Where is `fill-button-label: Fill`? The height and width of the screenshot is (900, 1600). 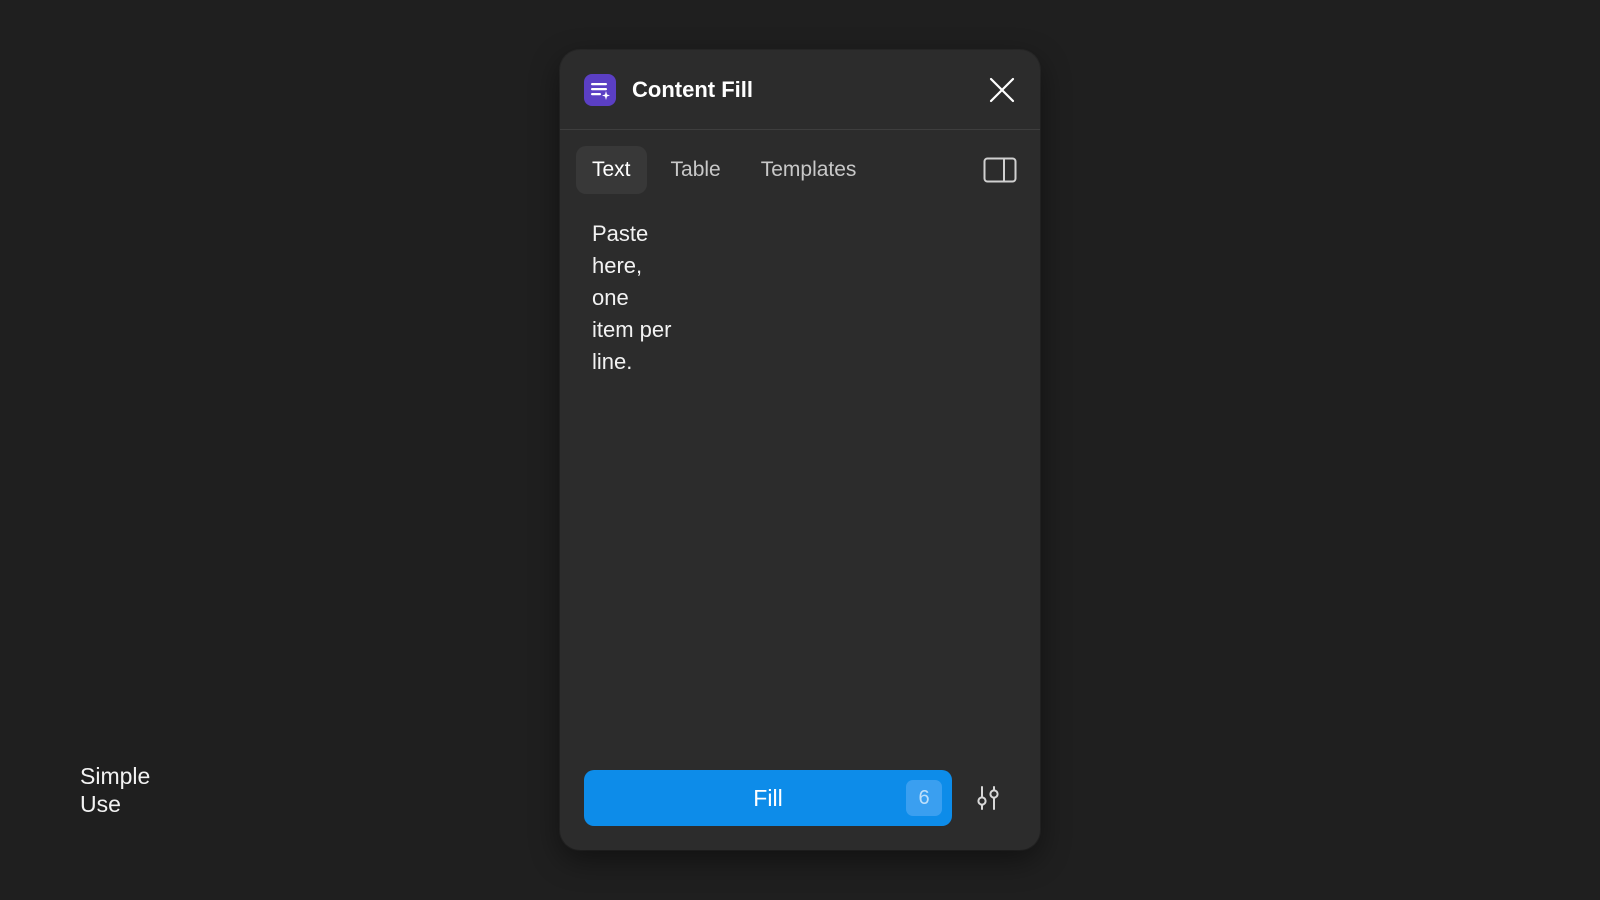
fill-button-label: Fill is located at coordinates (768, 798).